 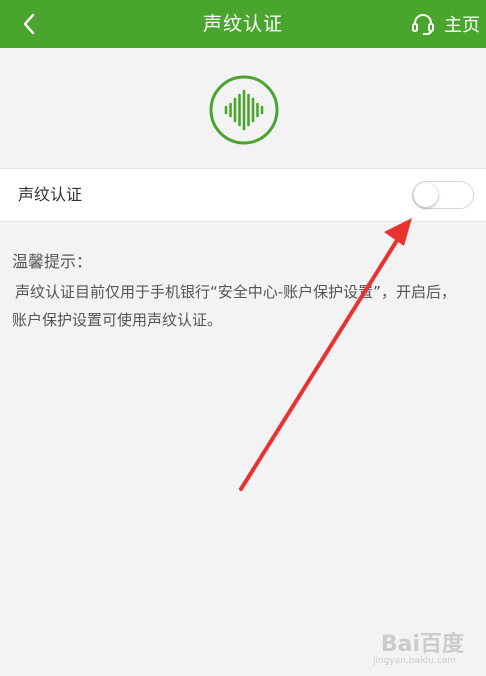 What do you see at coordinates (52, 261) in the screenshot?
I see `tip-title: 温馨提示：` at bounding box center [52, 261].